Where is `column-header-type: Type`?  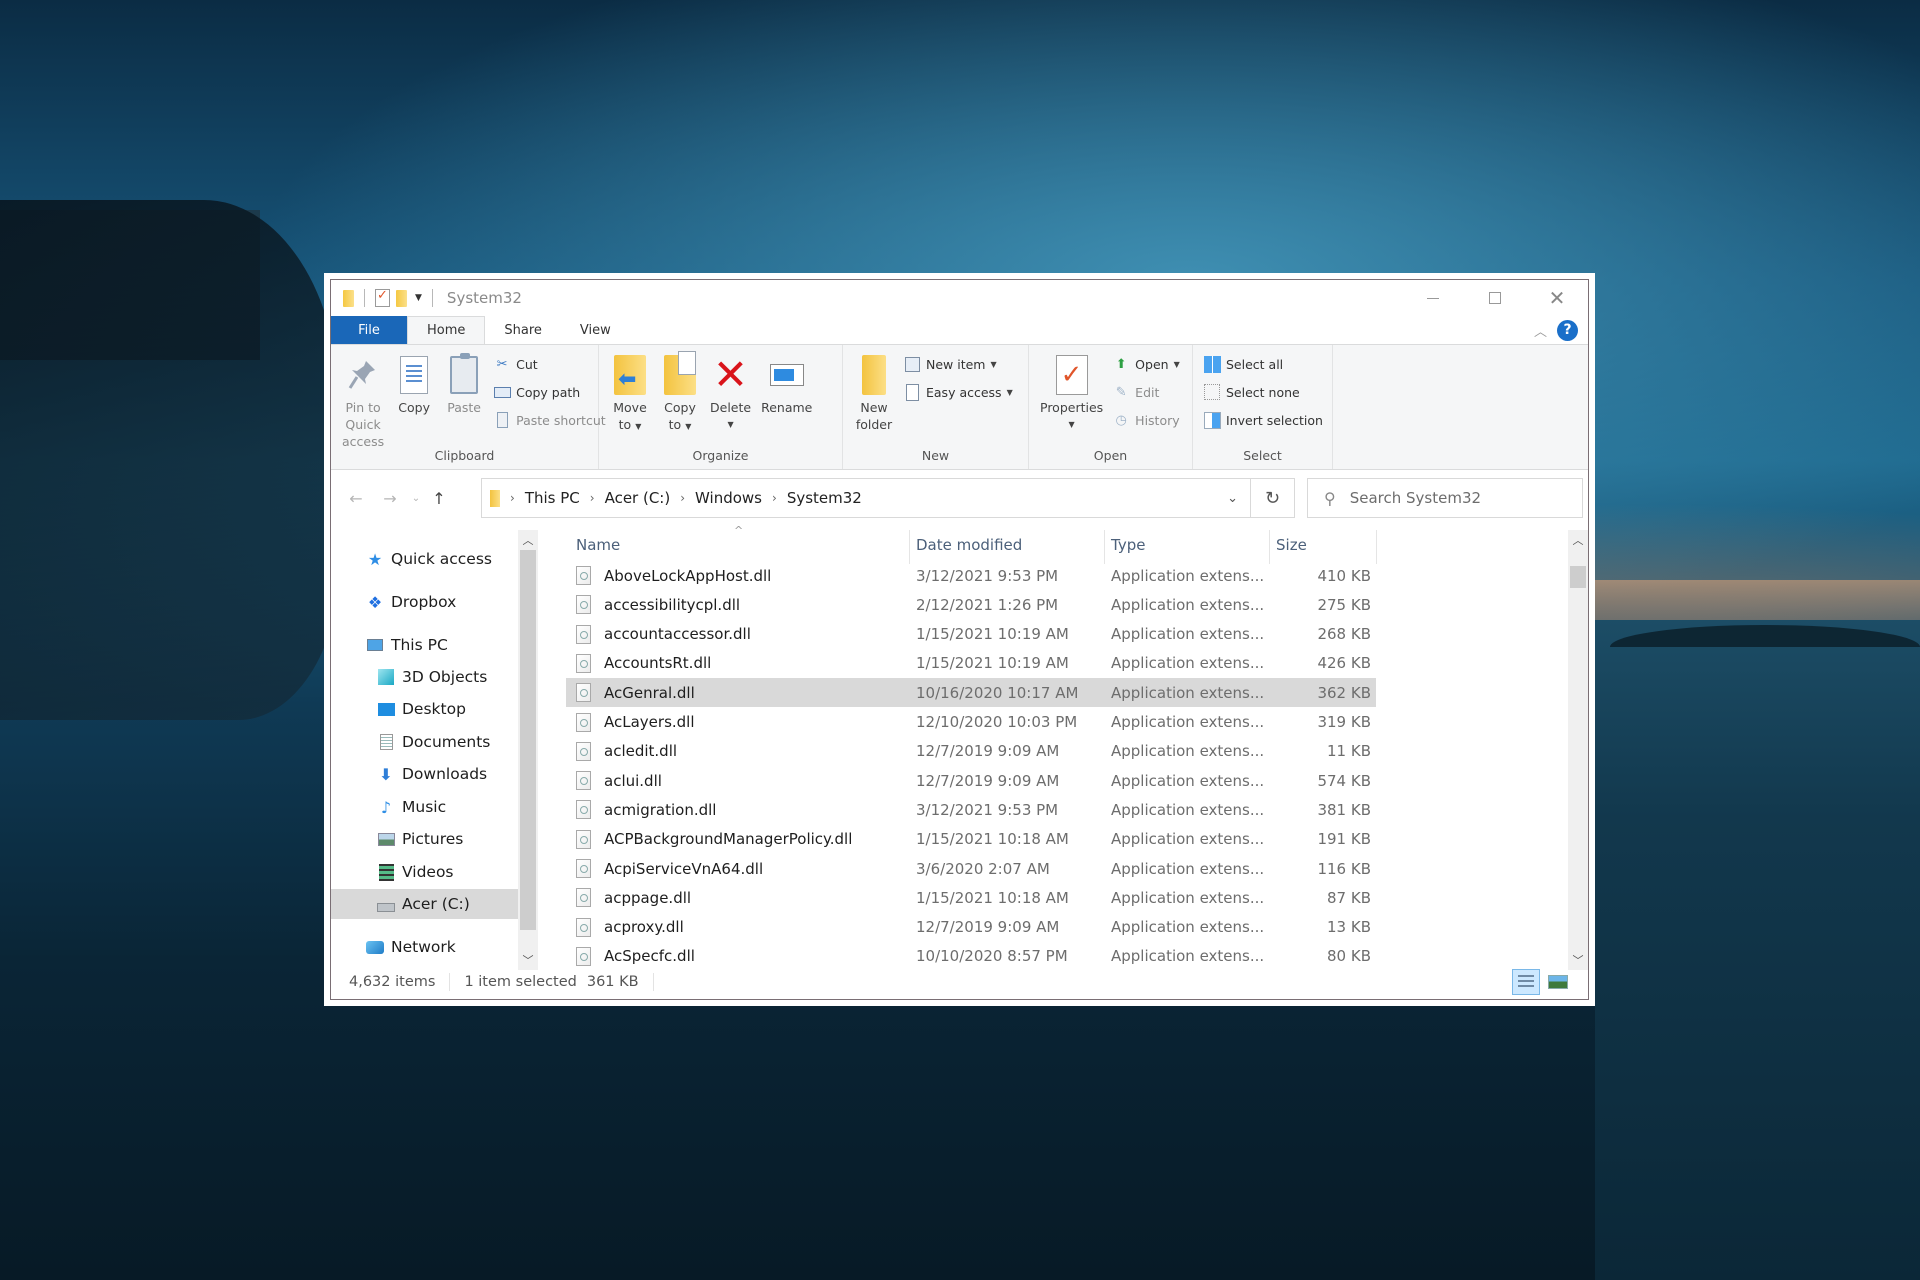
column-header-type: Type is located at coordinates (1128, 545).